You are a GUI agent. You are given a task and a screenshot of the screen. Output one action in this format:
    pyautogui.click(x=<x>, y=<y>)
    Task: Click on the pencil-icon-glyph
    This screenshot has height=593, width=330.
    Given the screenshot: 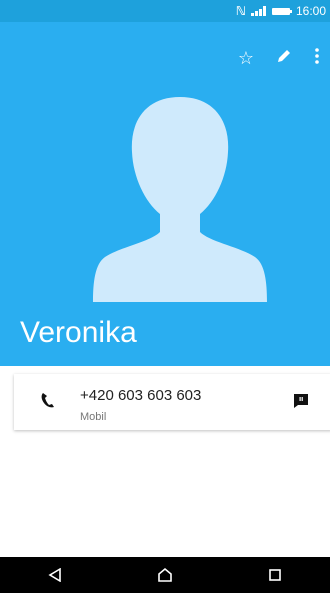 What is the action you would take?
    pyautogui.click(x=284, y=56)
    